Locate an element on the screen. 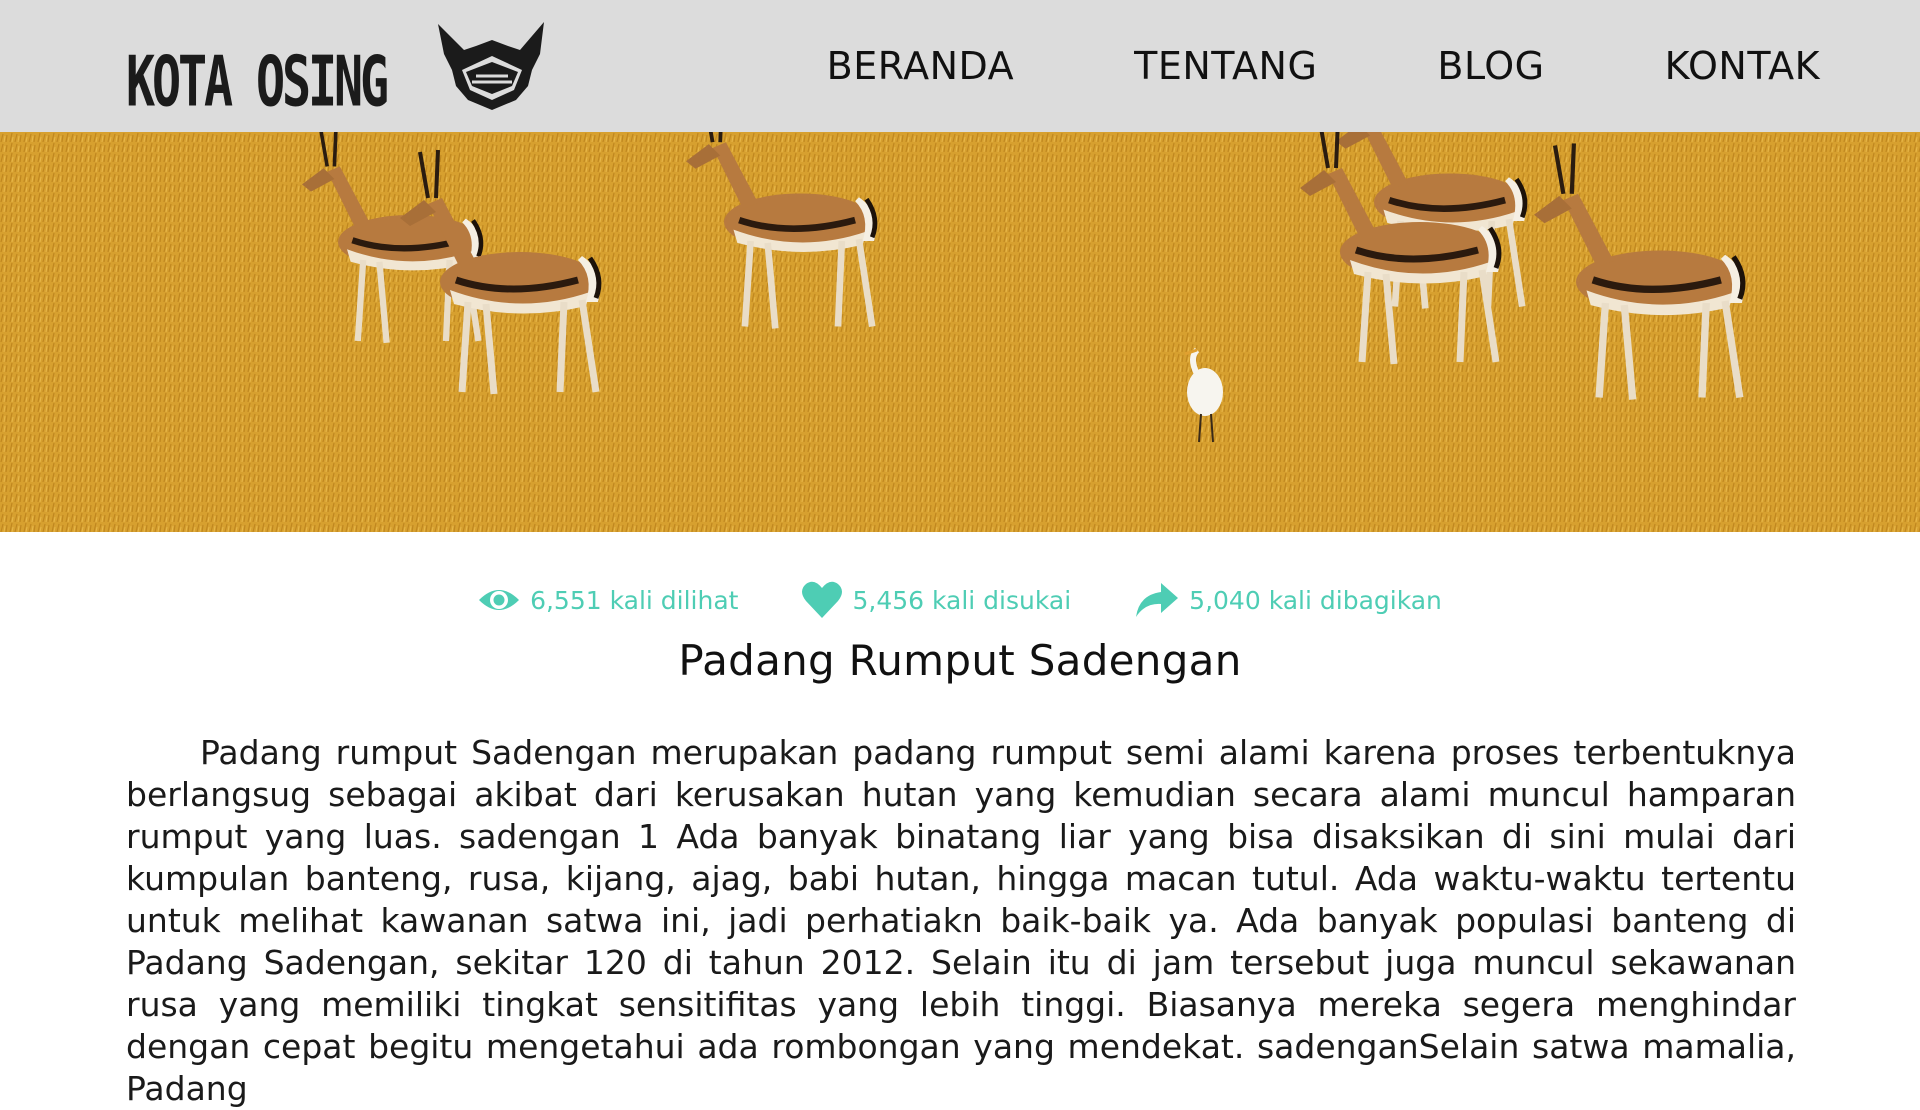 The image size is (1920, 1110). views-stat: 6,551 kali dilihat is located at coordinates (608, 600).